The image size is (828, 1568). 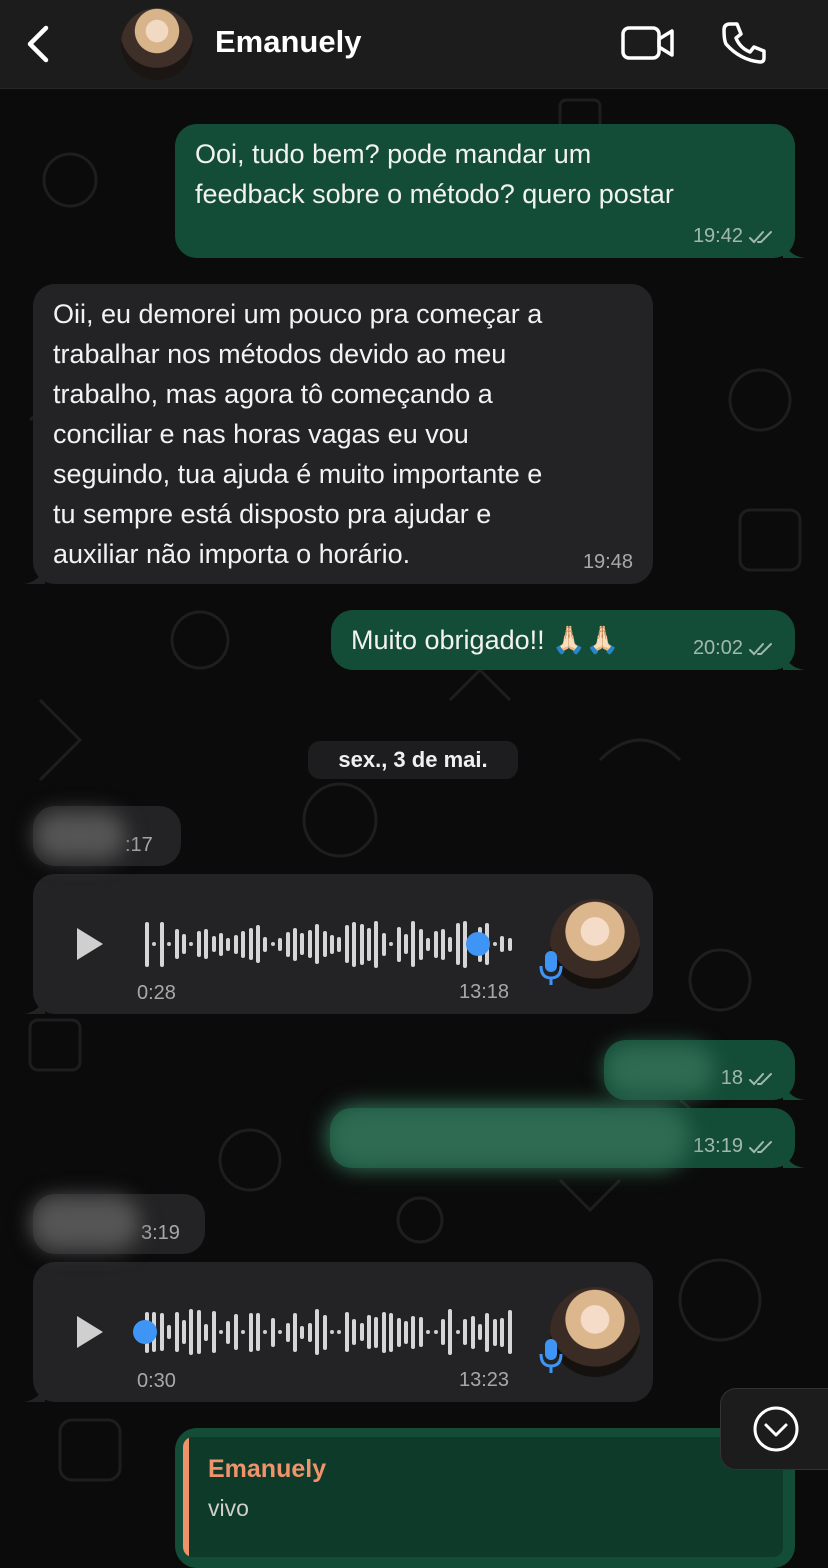 What do you see at coordinates (744, 43) in the screenshot?
I see `phone-icon` at bounding box center [744, 43].